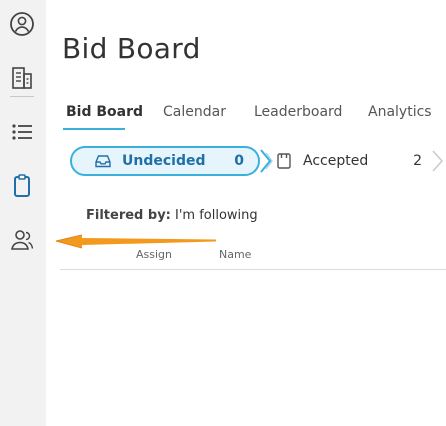 The image size is (446, 426). I want to click on active-tab-indicator, so click(94, 129).